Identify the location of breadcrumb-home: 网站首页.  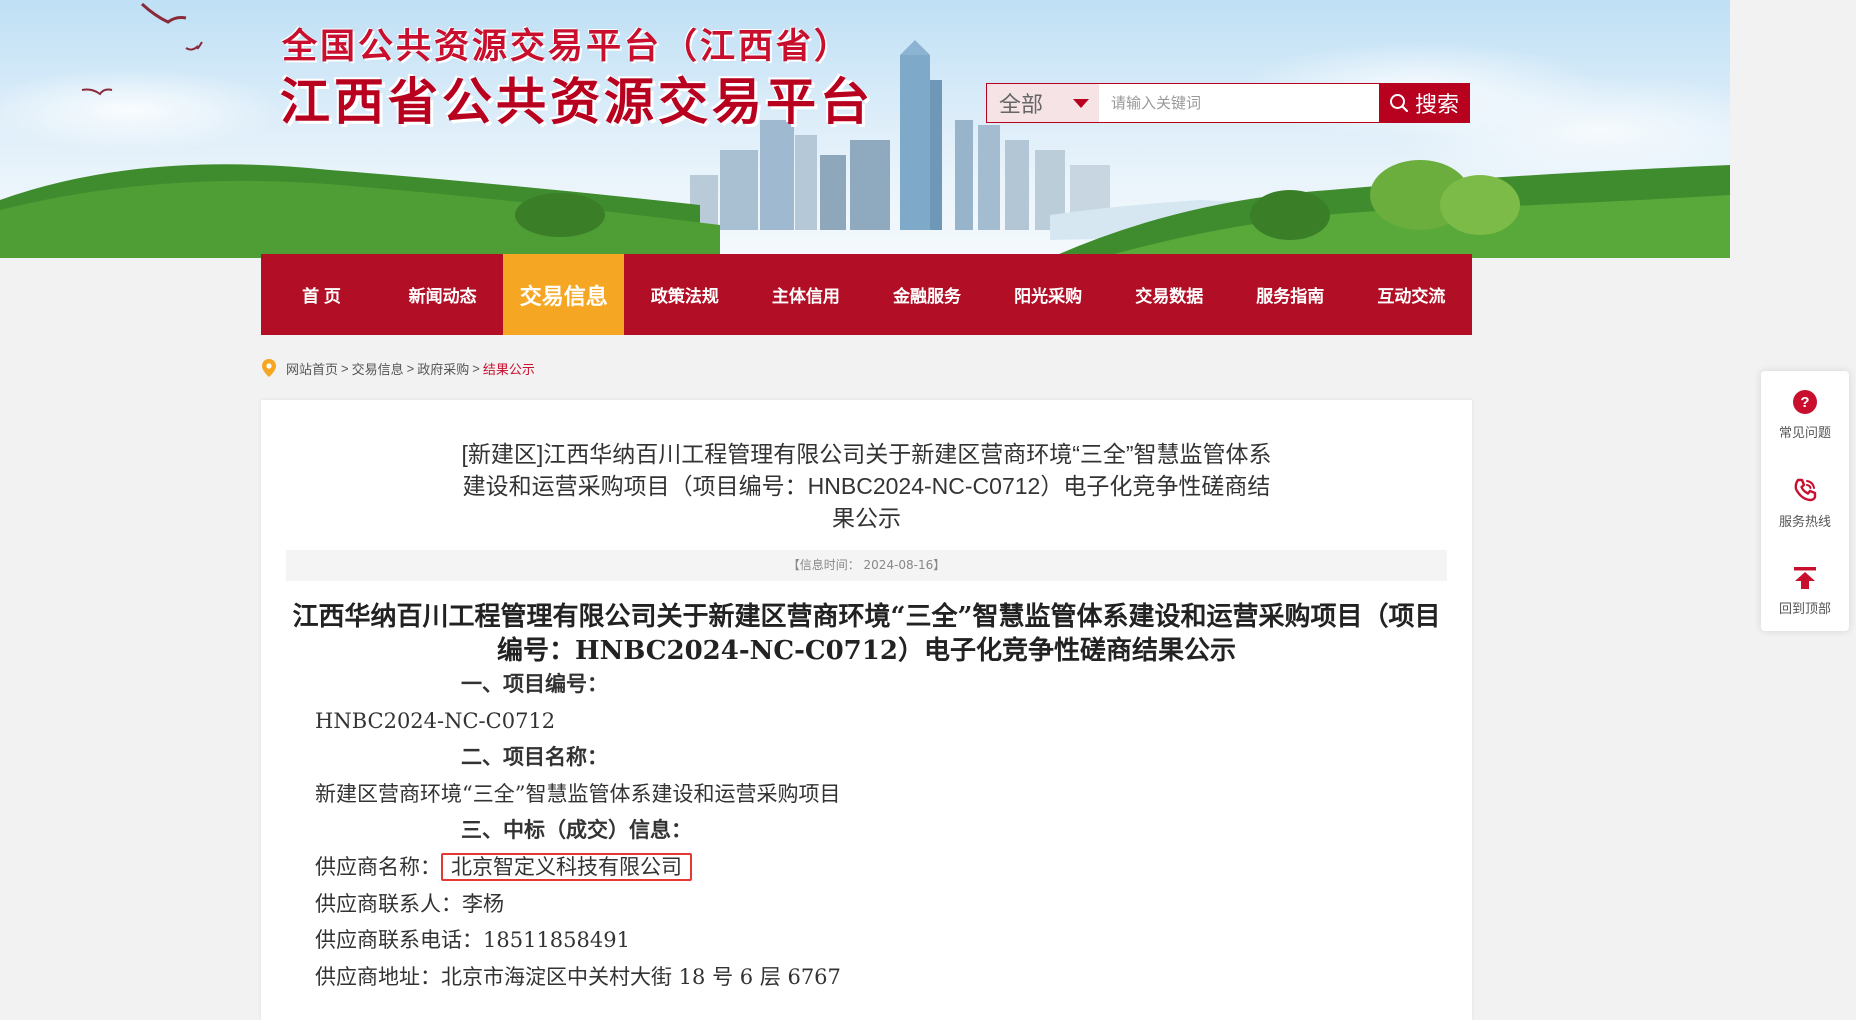
(312, 368).